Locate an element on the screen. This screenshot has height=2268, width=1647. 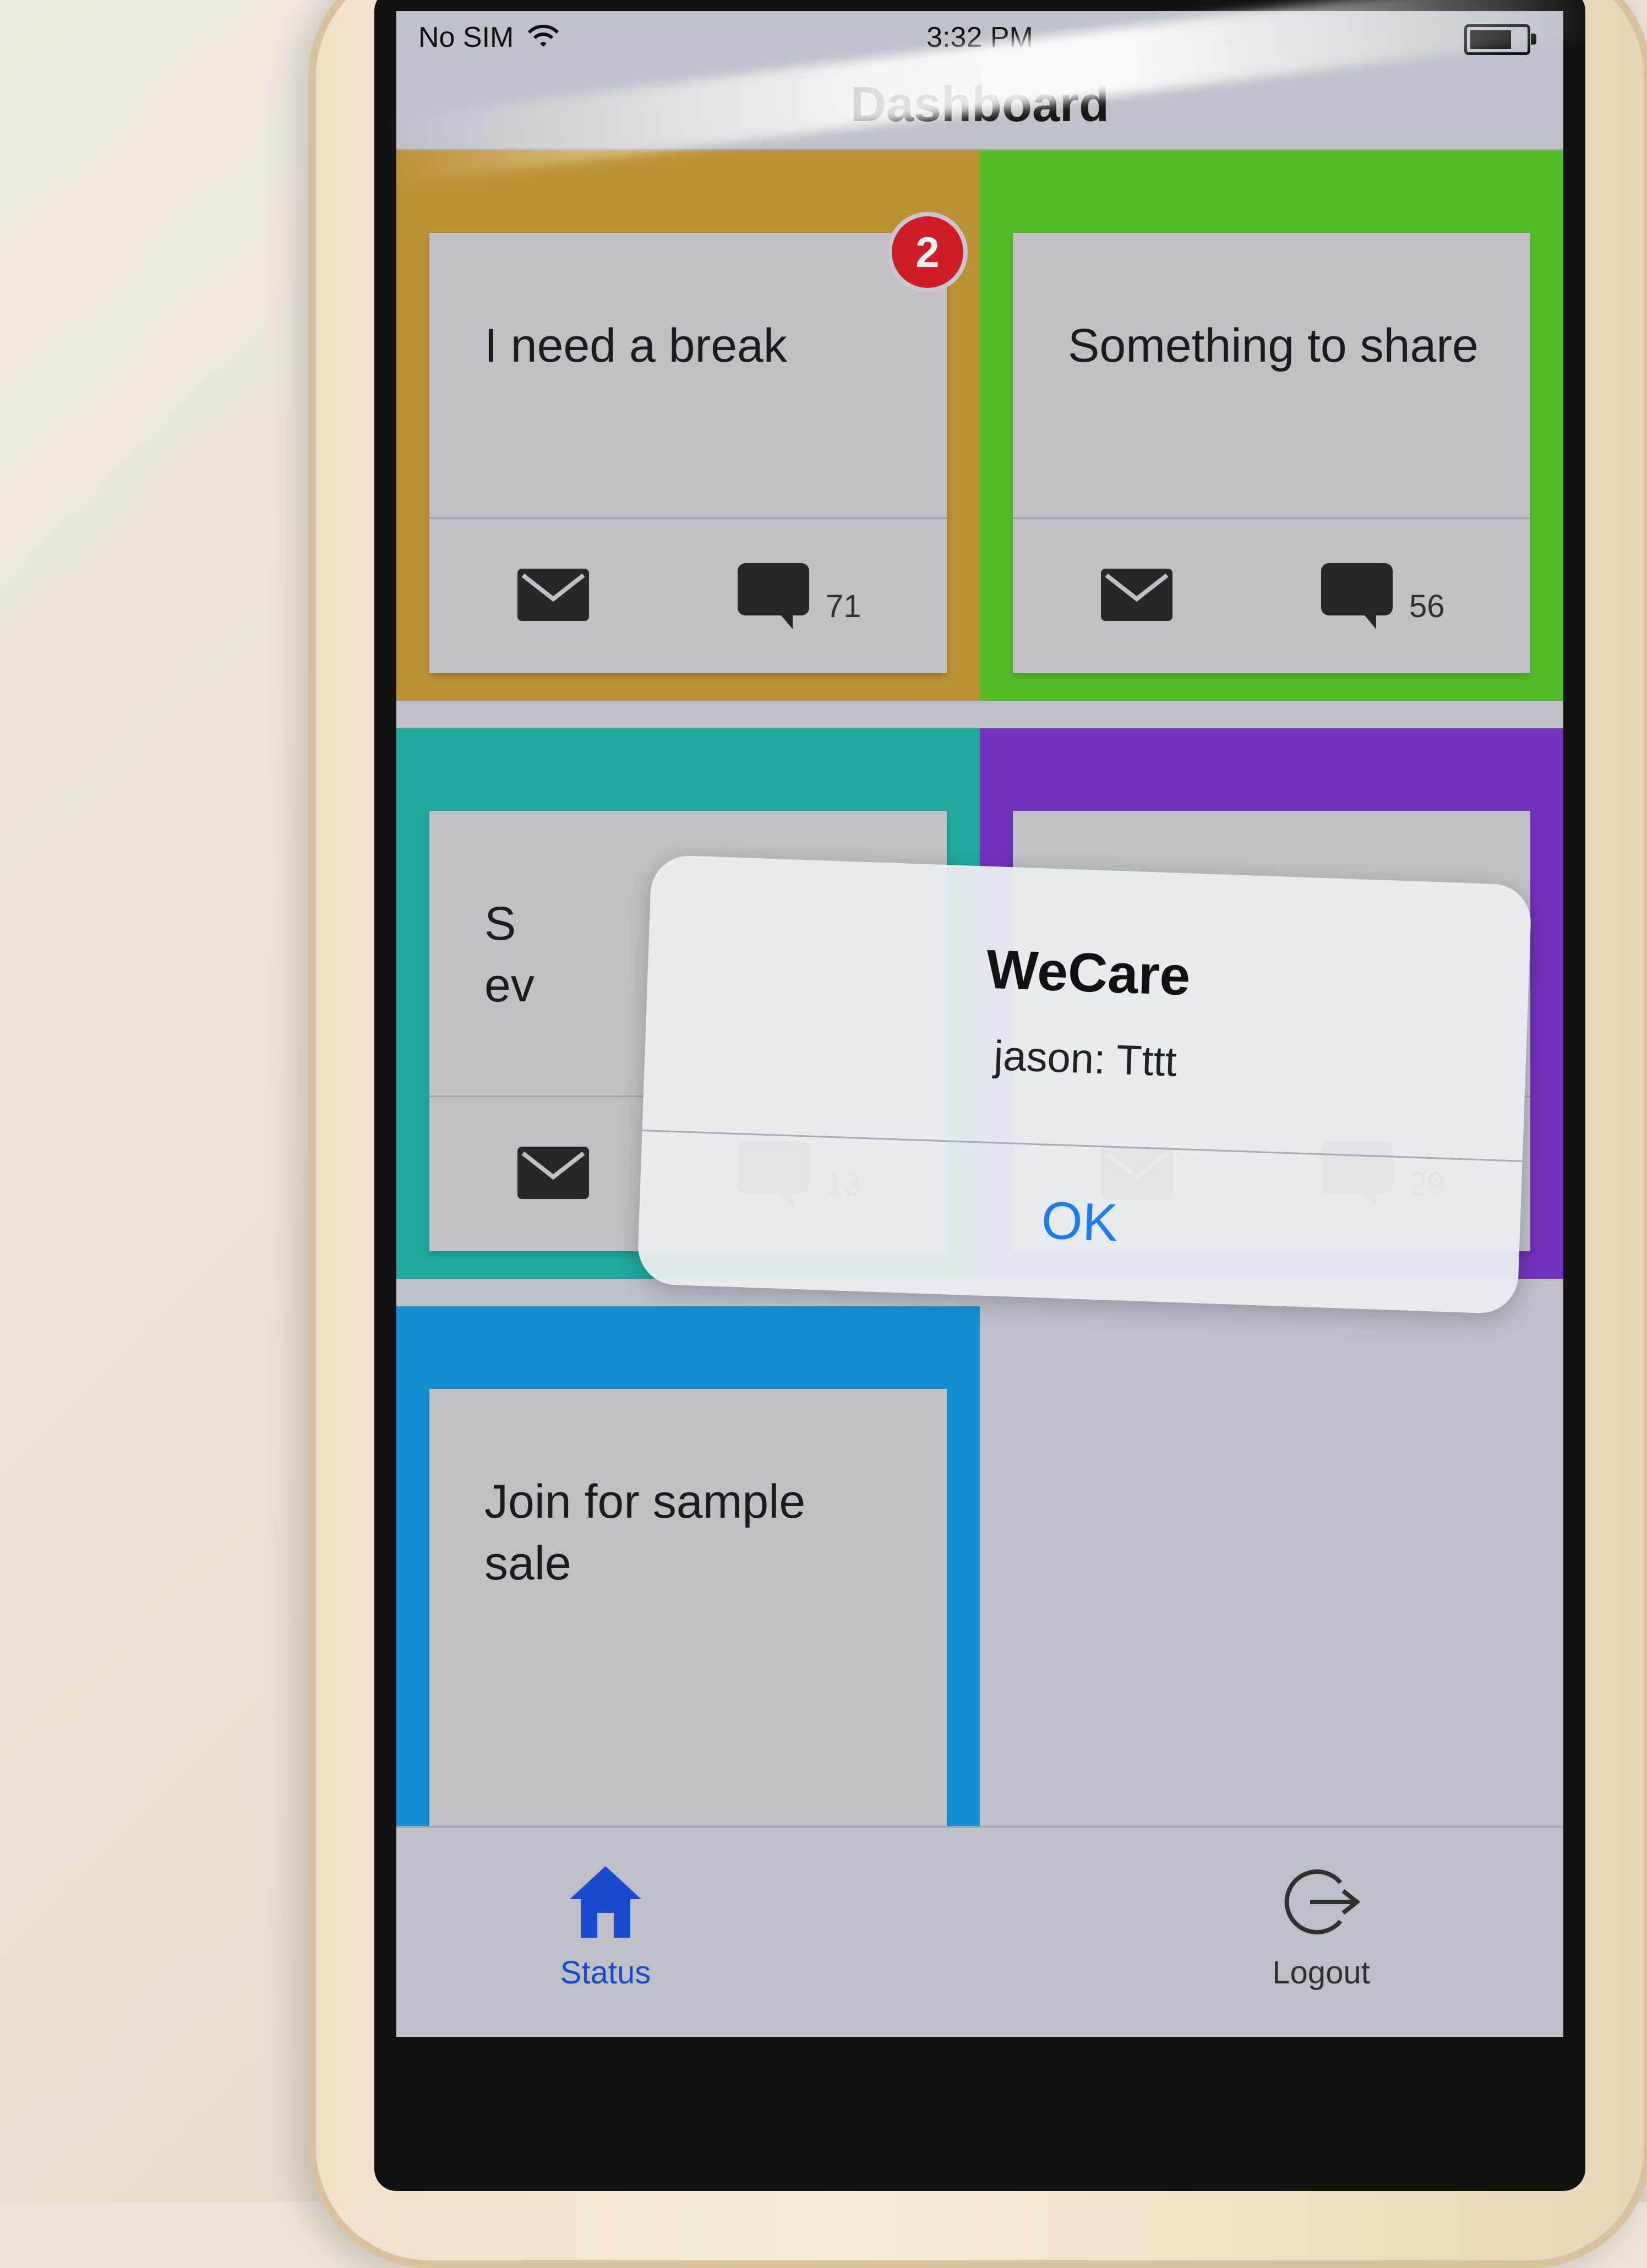
alert-dialog: WeCare jason: Tttt OK is located at coordinates (1084, 1084).